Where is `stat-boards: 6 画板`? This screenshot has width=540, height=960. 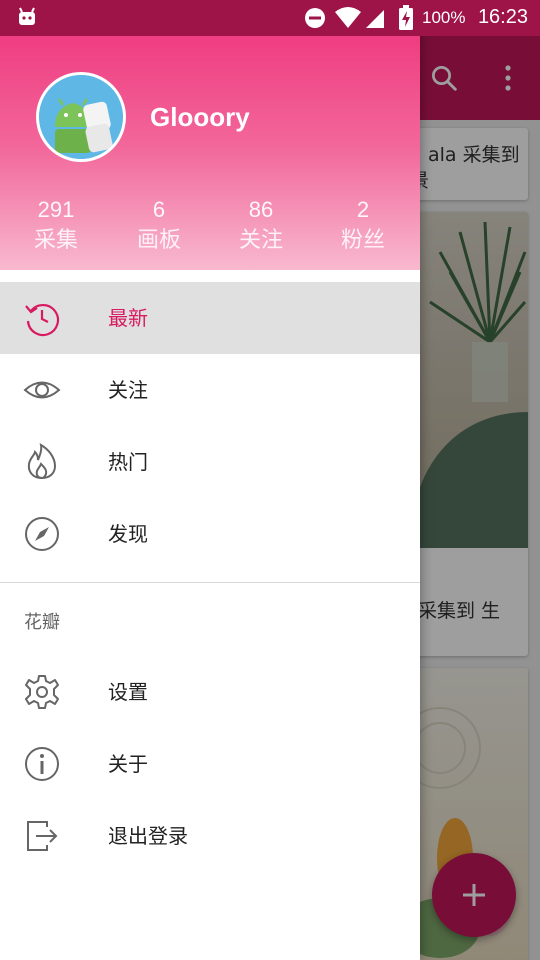
stat-boards: 6 画板 is located at coordinates (159, 227).